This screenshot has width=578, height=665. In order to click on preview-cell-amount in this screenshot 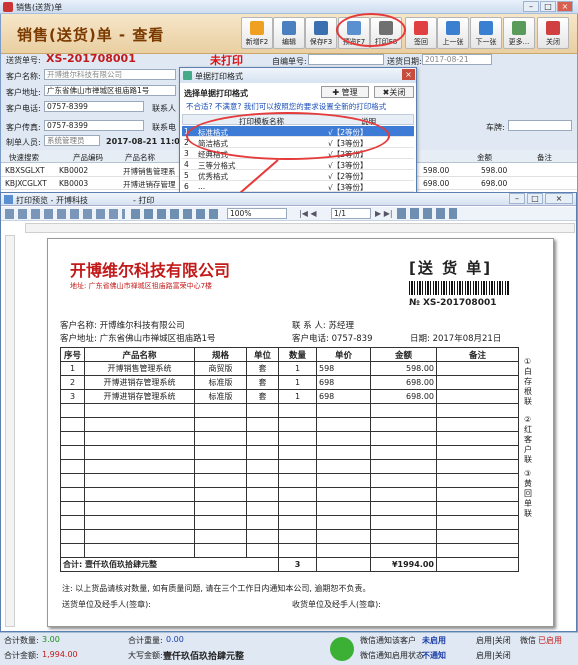, I will do `click(403, 480)`.